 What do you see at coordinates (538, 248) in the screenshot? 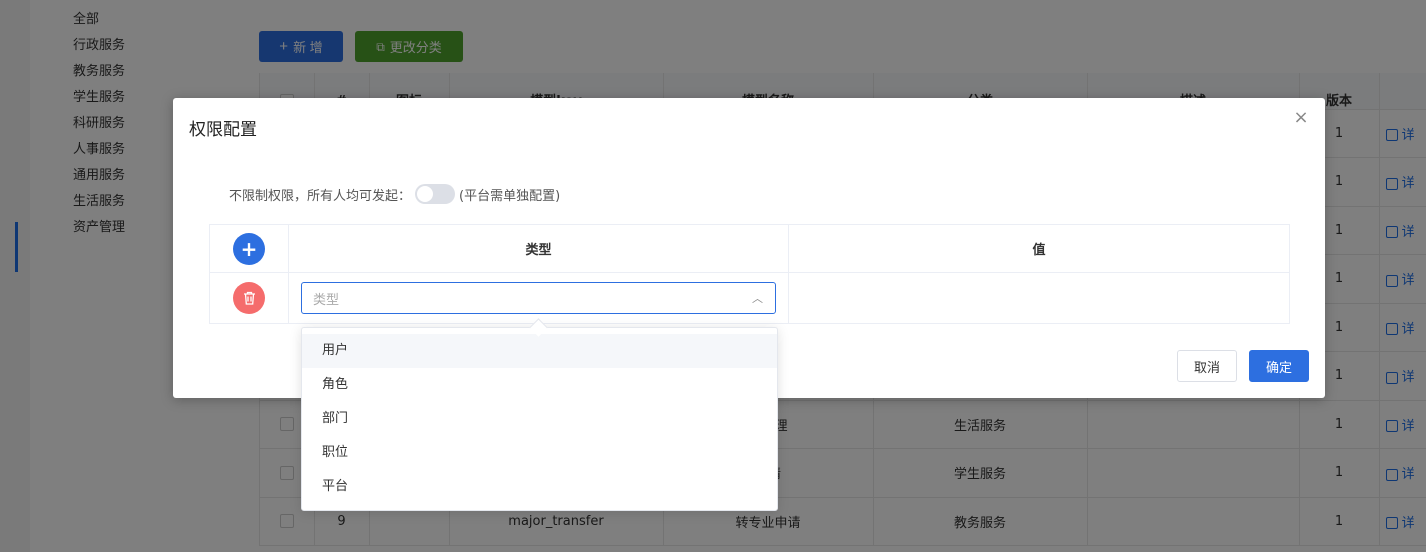
I see `type-column-header: 类型` at bounding box center [538, 248].